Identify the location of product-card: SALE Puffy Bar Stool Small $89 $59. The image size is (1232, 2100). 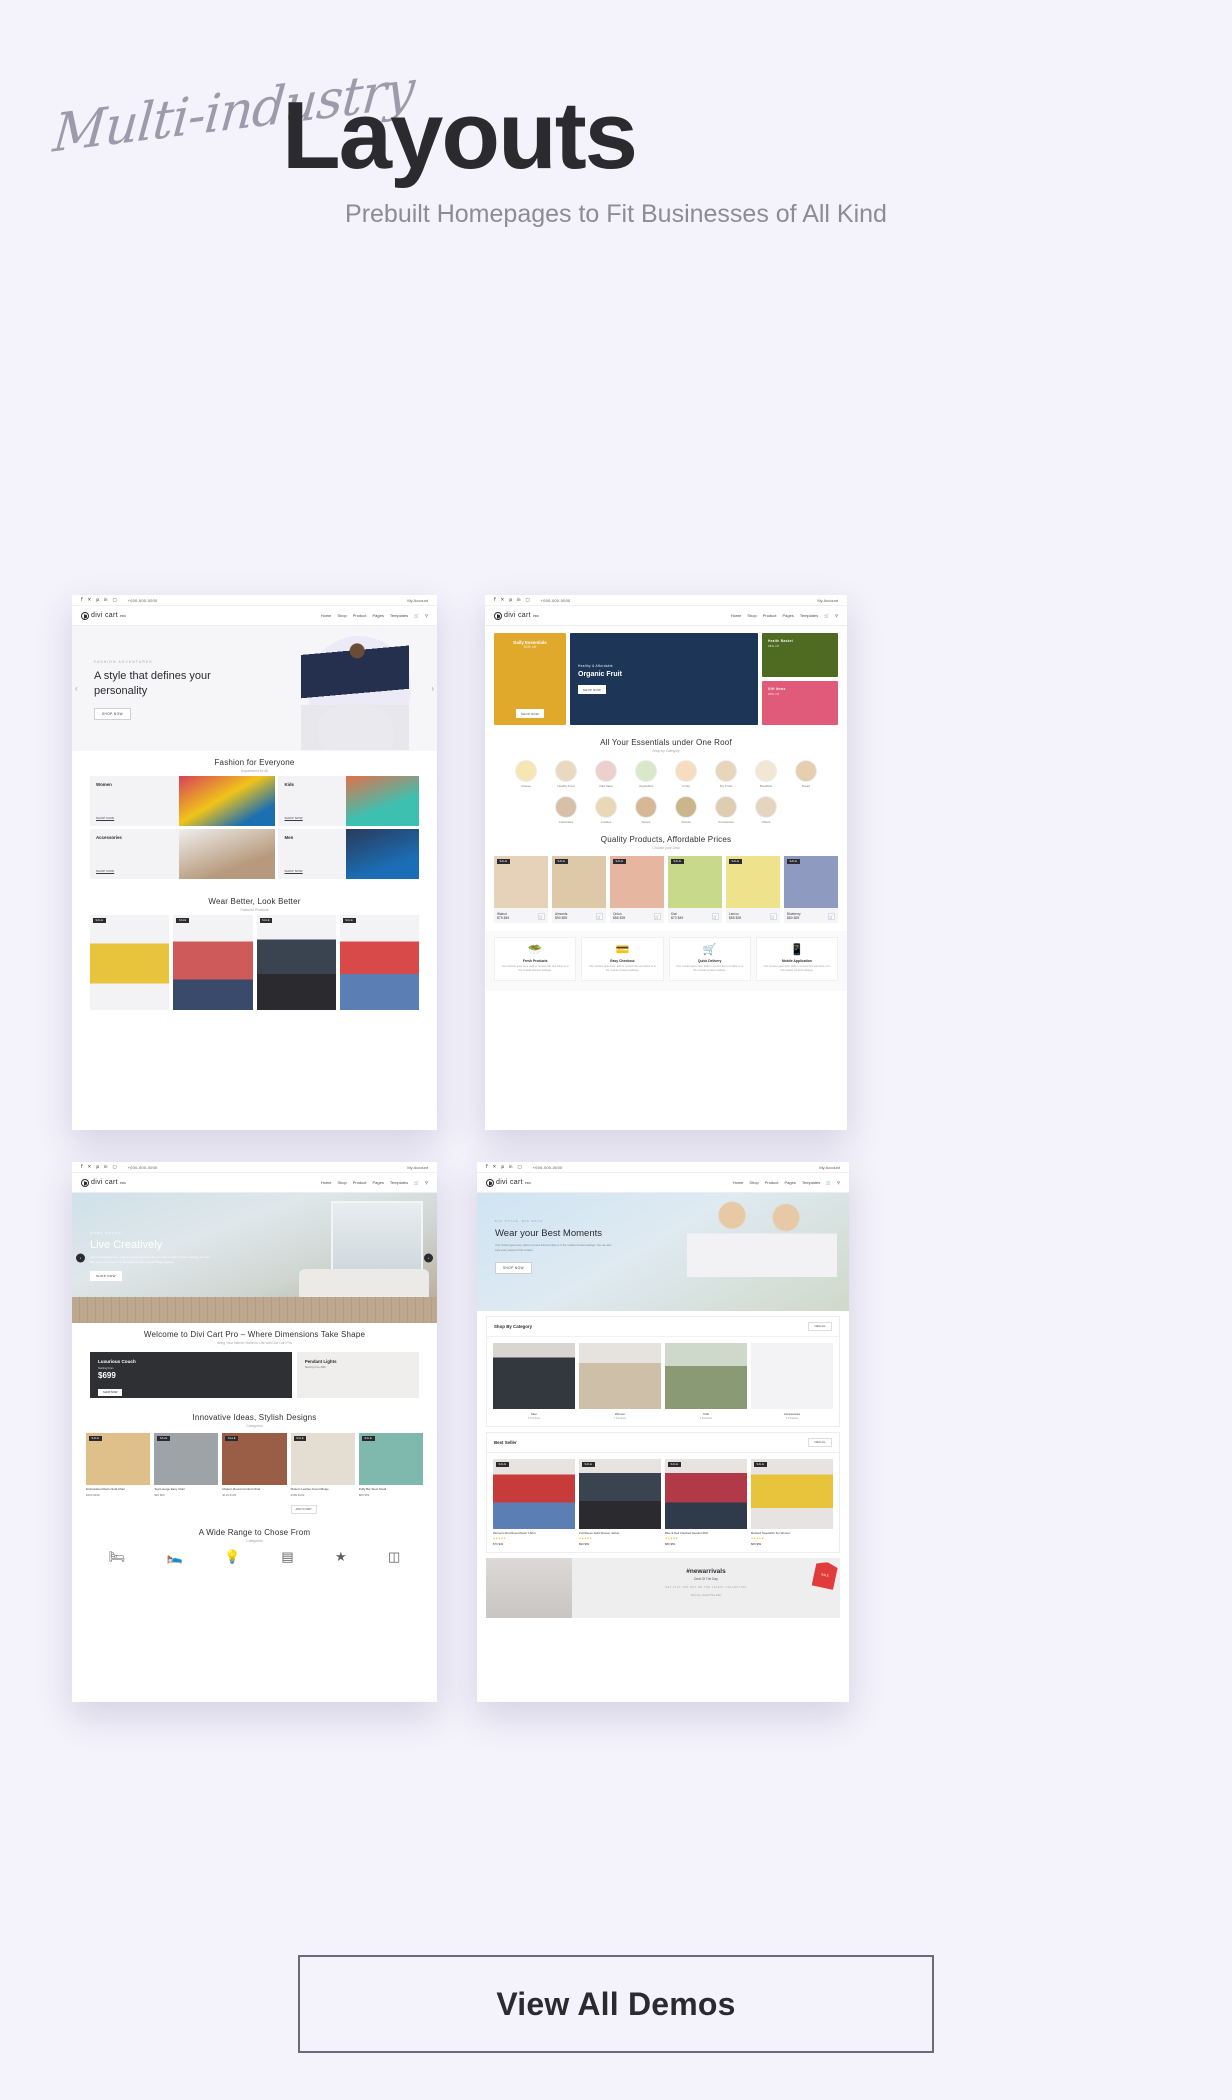
(391, 1474).